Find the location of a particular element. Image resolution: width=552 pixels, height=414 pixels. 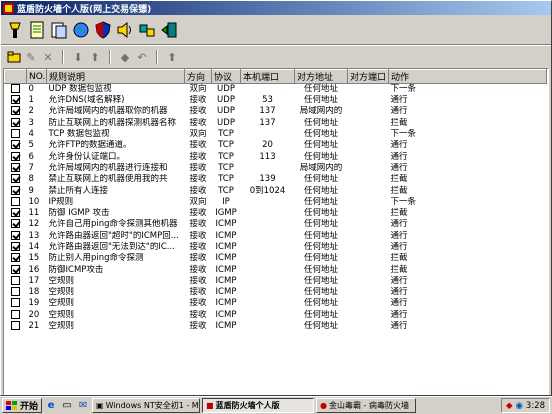

cell-no: 5 is located at coordinates (31, 145).